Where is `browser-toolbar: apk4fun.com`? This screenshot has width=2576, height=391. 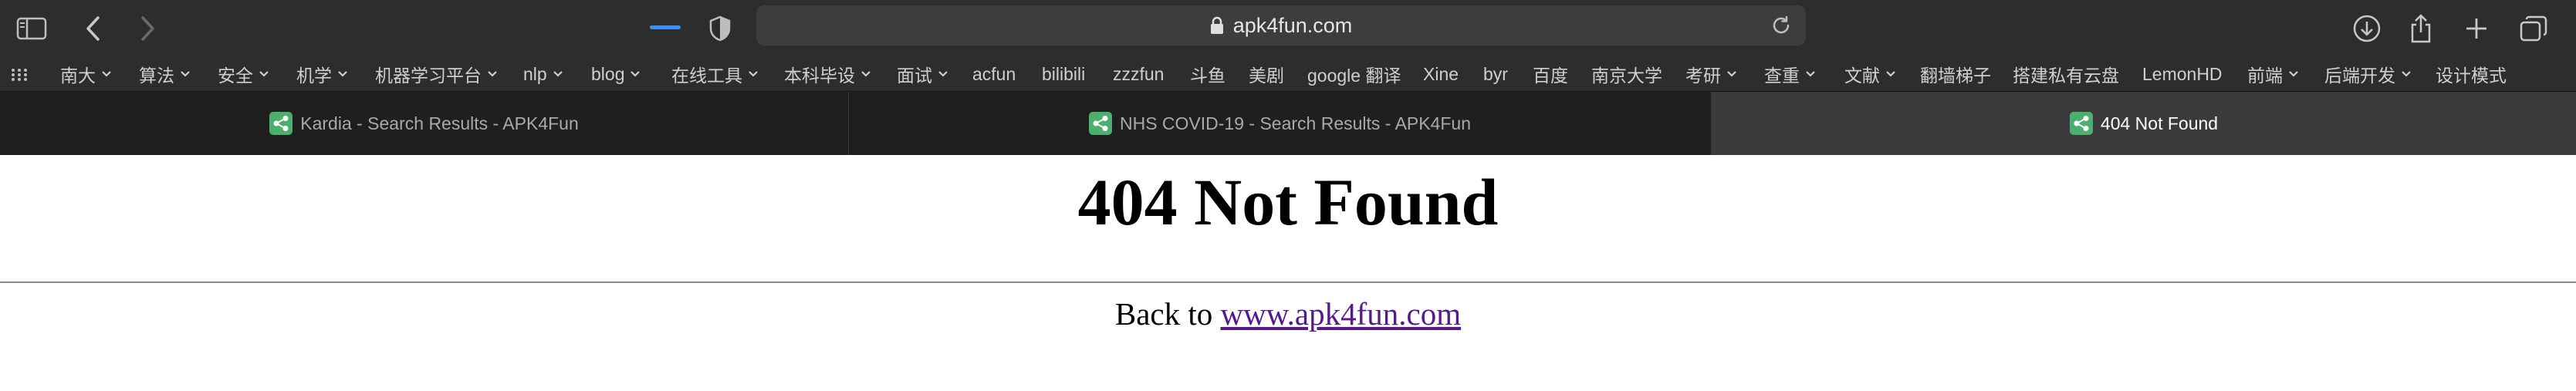 browser-toolbar: apk4fun.com is located at coordinates (1288, 28).